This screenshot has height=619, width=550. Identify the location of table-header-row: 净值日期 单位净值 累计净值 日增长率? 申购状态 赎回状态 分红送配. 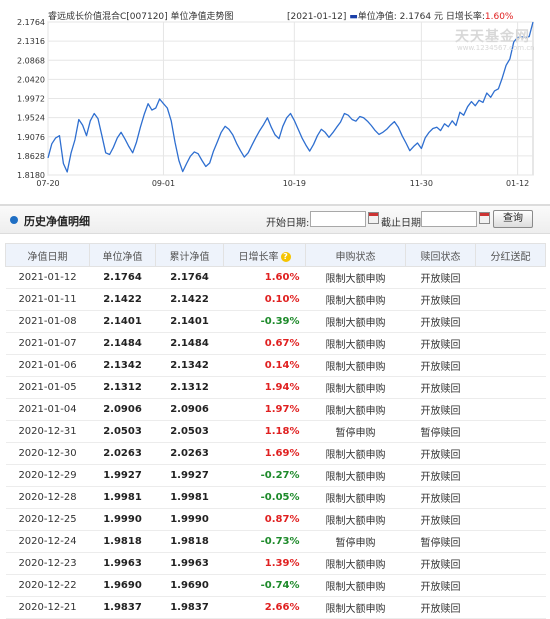
(275, 255).